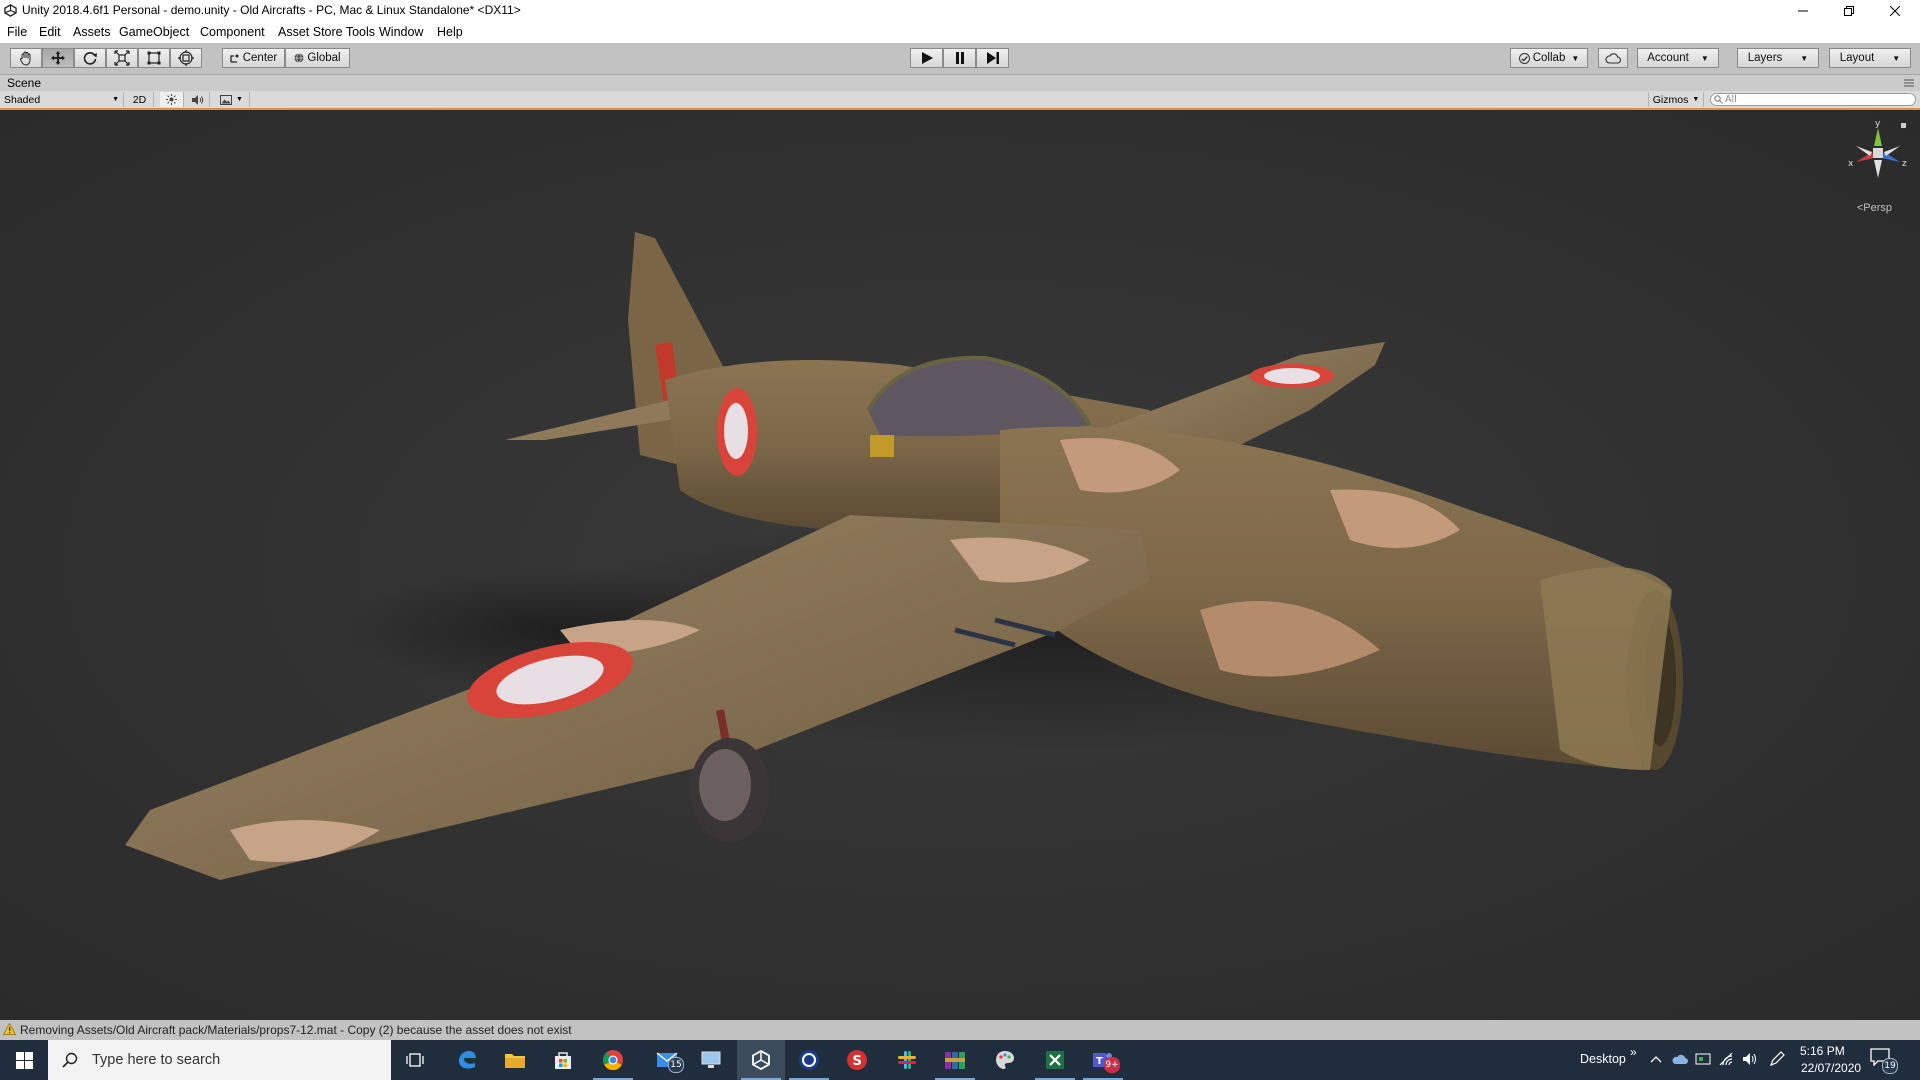 The height and width of the screenshot is (1080, 1920). I want to click on axis-x-label: x, so click(1851, 164).